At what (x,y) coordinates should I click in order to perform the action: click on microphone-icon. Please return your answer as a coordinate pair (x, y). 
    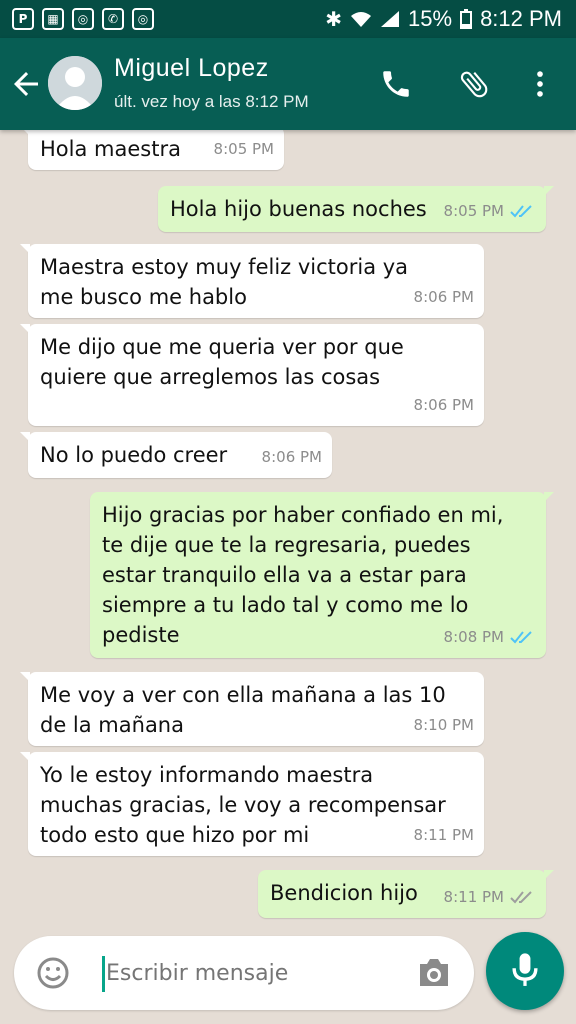
    Looking at the image, I should click on (525, 969).